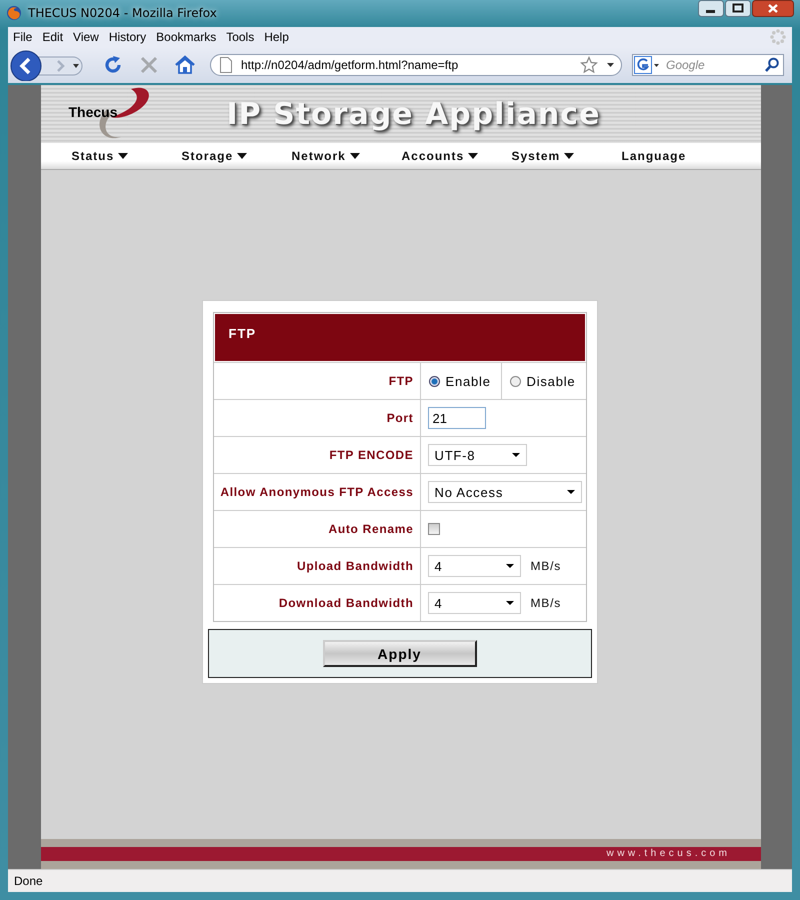 This screenshot has width=800, height=900. I want to click on menu-item: History, so click(127, 37).